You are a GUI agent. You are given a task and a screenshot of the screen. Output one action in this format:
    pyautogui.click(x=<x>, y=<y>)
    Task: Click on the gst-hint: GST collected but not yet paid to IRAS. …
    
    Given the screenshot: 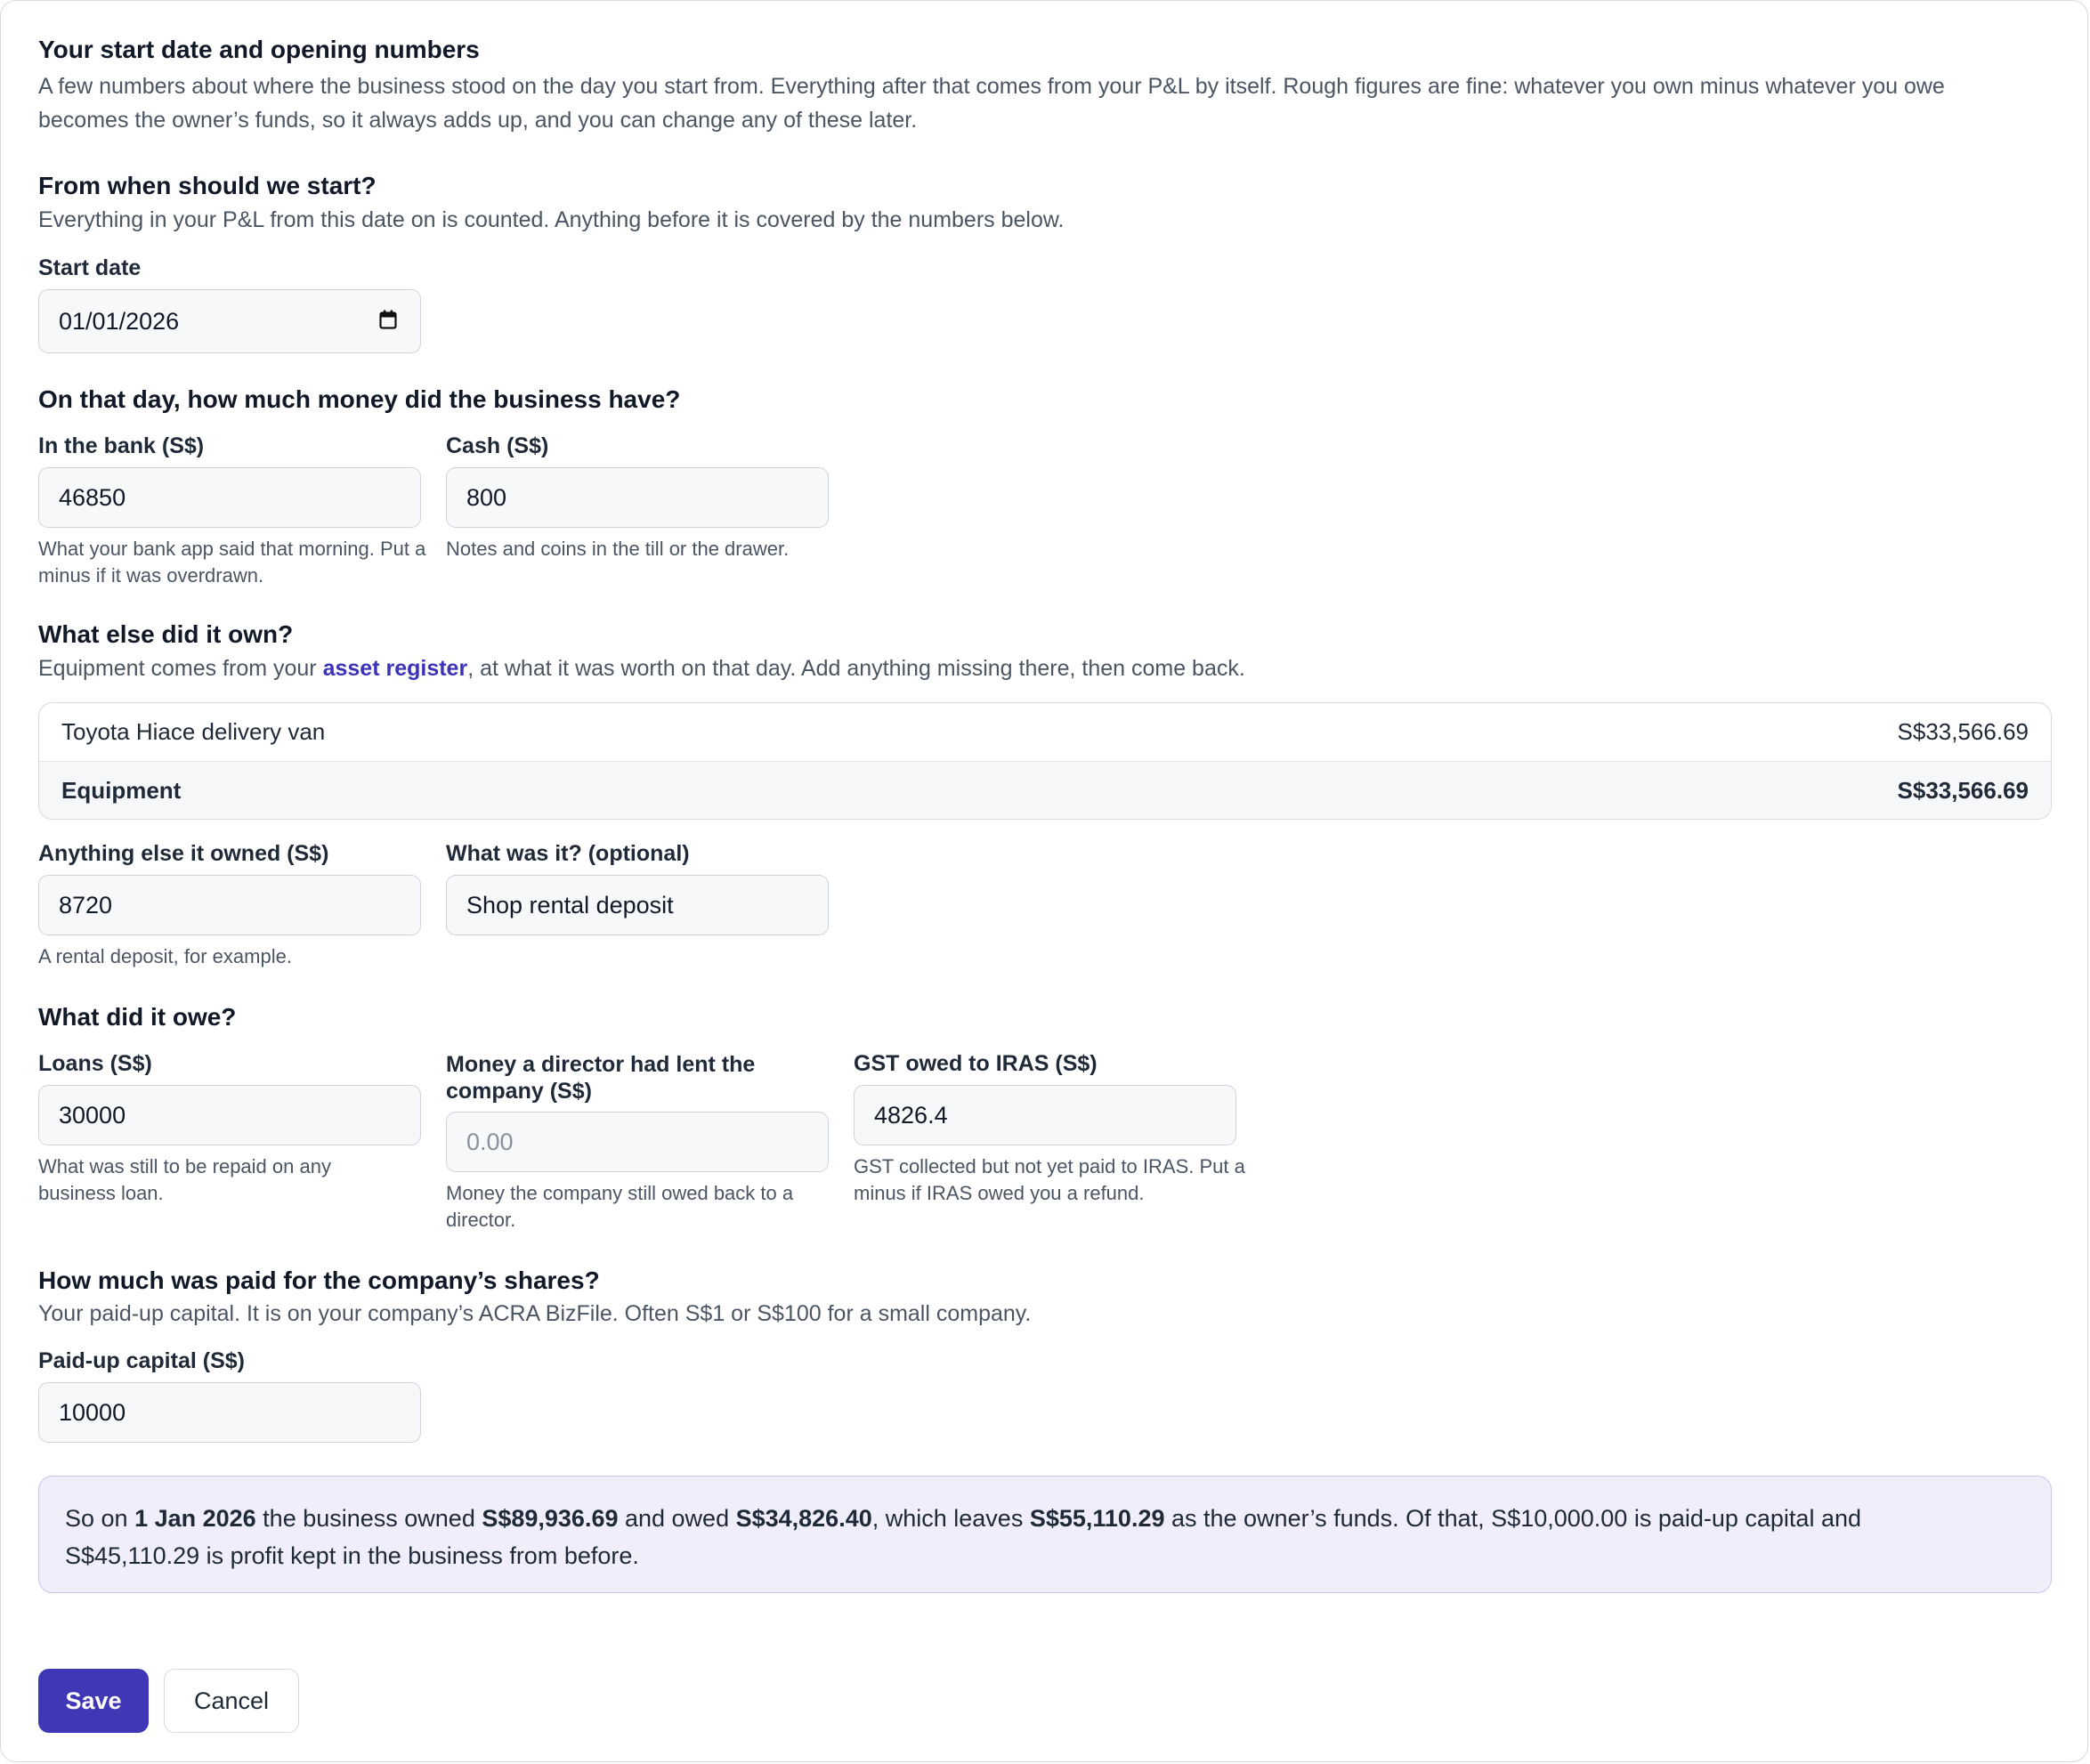 What is the action you would take?
    pyautogui.click(x=1049, y=1180)
    